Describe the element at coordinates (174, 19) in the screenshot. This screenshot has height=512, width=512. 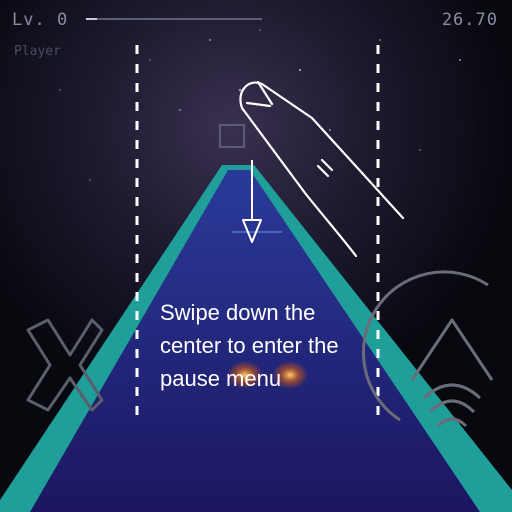
I see `level-progress-bar` at that location.